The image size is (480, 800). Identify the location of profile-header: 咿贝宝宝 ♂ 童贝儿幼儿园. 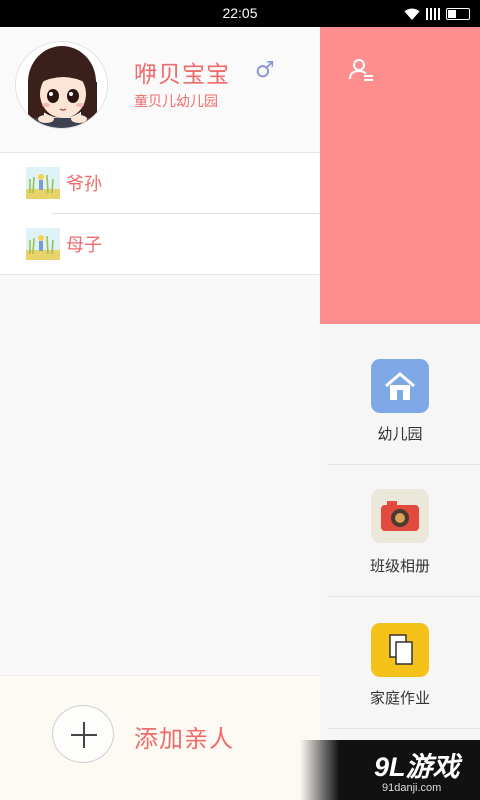
(160, 90).